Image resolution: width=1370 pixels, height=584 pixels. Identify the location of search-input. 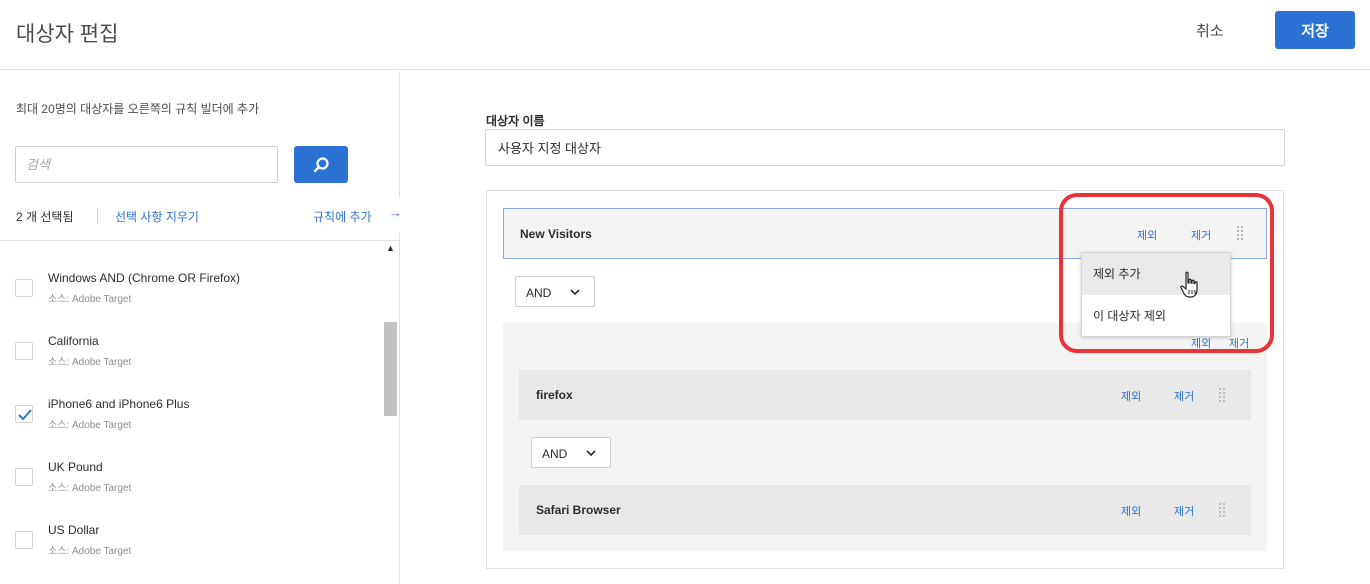
(146, 164).